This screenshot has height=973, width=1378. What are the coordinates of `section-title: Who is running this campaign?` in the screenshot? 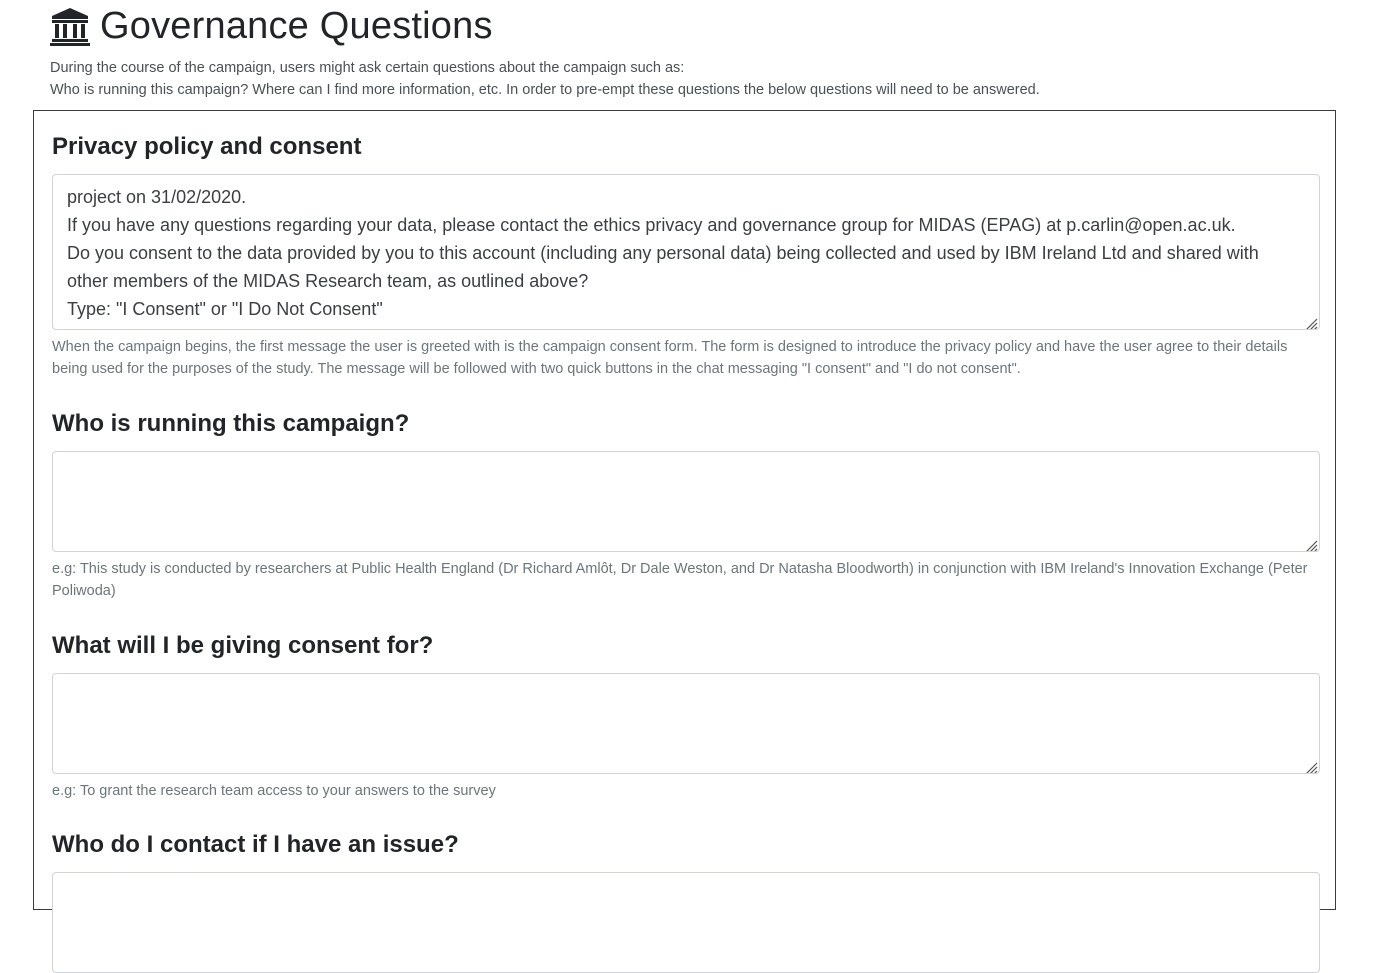 It's located at (231, 423).